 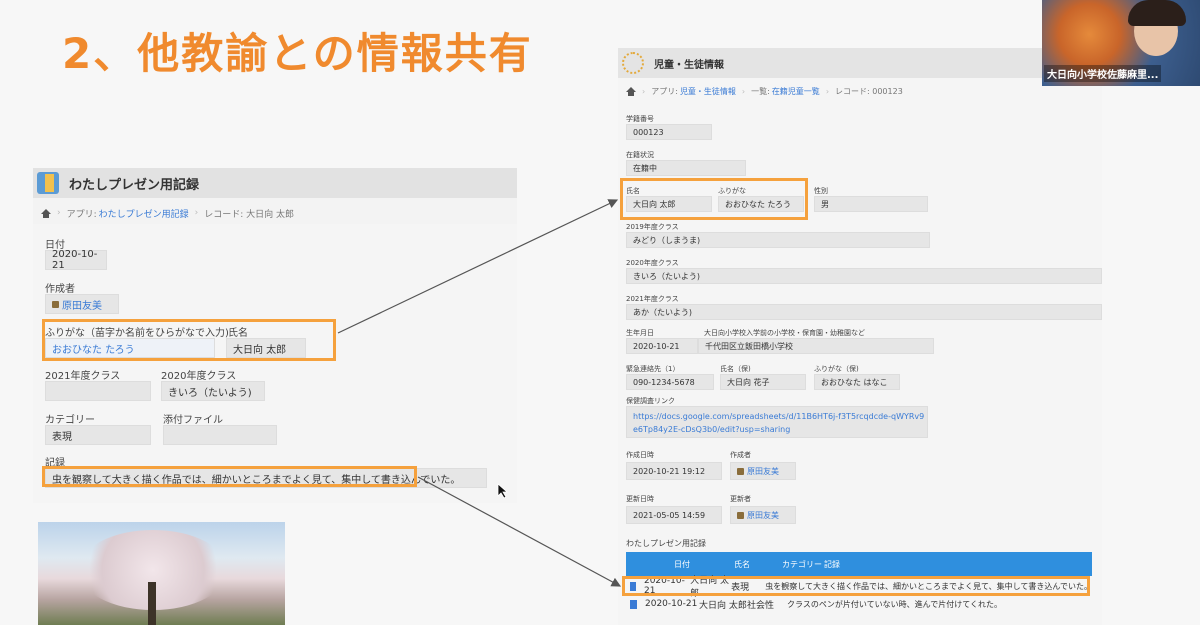 What do you see at coordinates (689, 65) in the screenshot?
I see `right-title: 児童・生徒情報` at bounding box center [689, 65].